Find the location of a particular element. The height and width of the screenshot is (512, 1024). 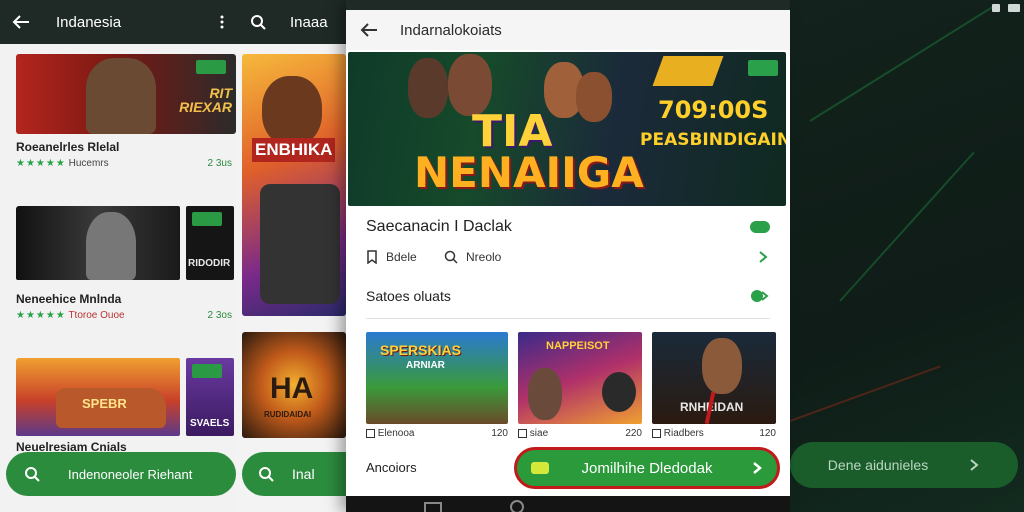

mid-search-button: Inal is located at coordinates (294, 474).